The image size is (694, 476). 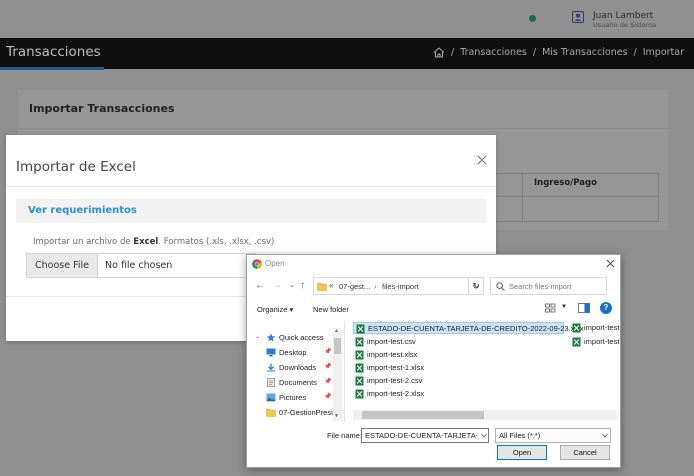 I want to click on file-input: Choose File No file chosen, so click(x=141, y=265).